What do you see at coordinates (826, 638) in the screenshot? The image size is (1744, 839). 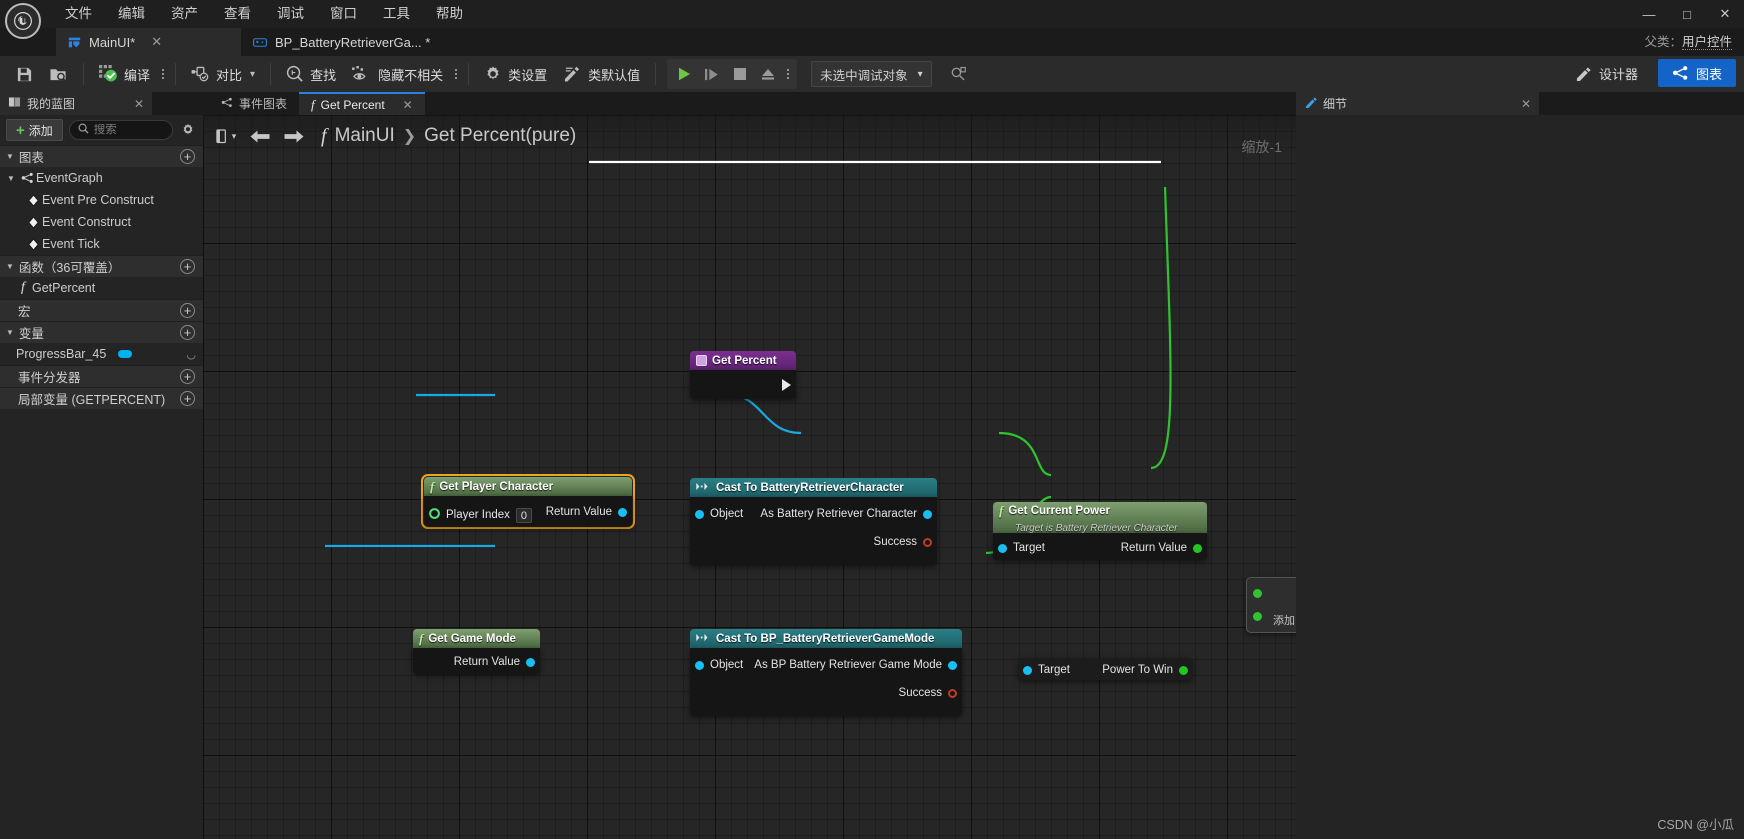 I see `node-header: Cast To BP_BatteryRetrieverGameMode` at bounding box center [826, 638].